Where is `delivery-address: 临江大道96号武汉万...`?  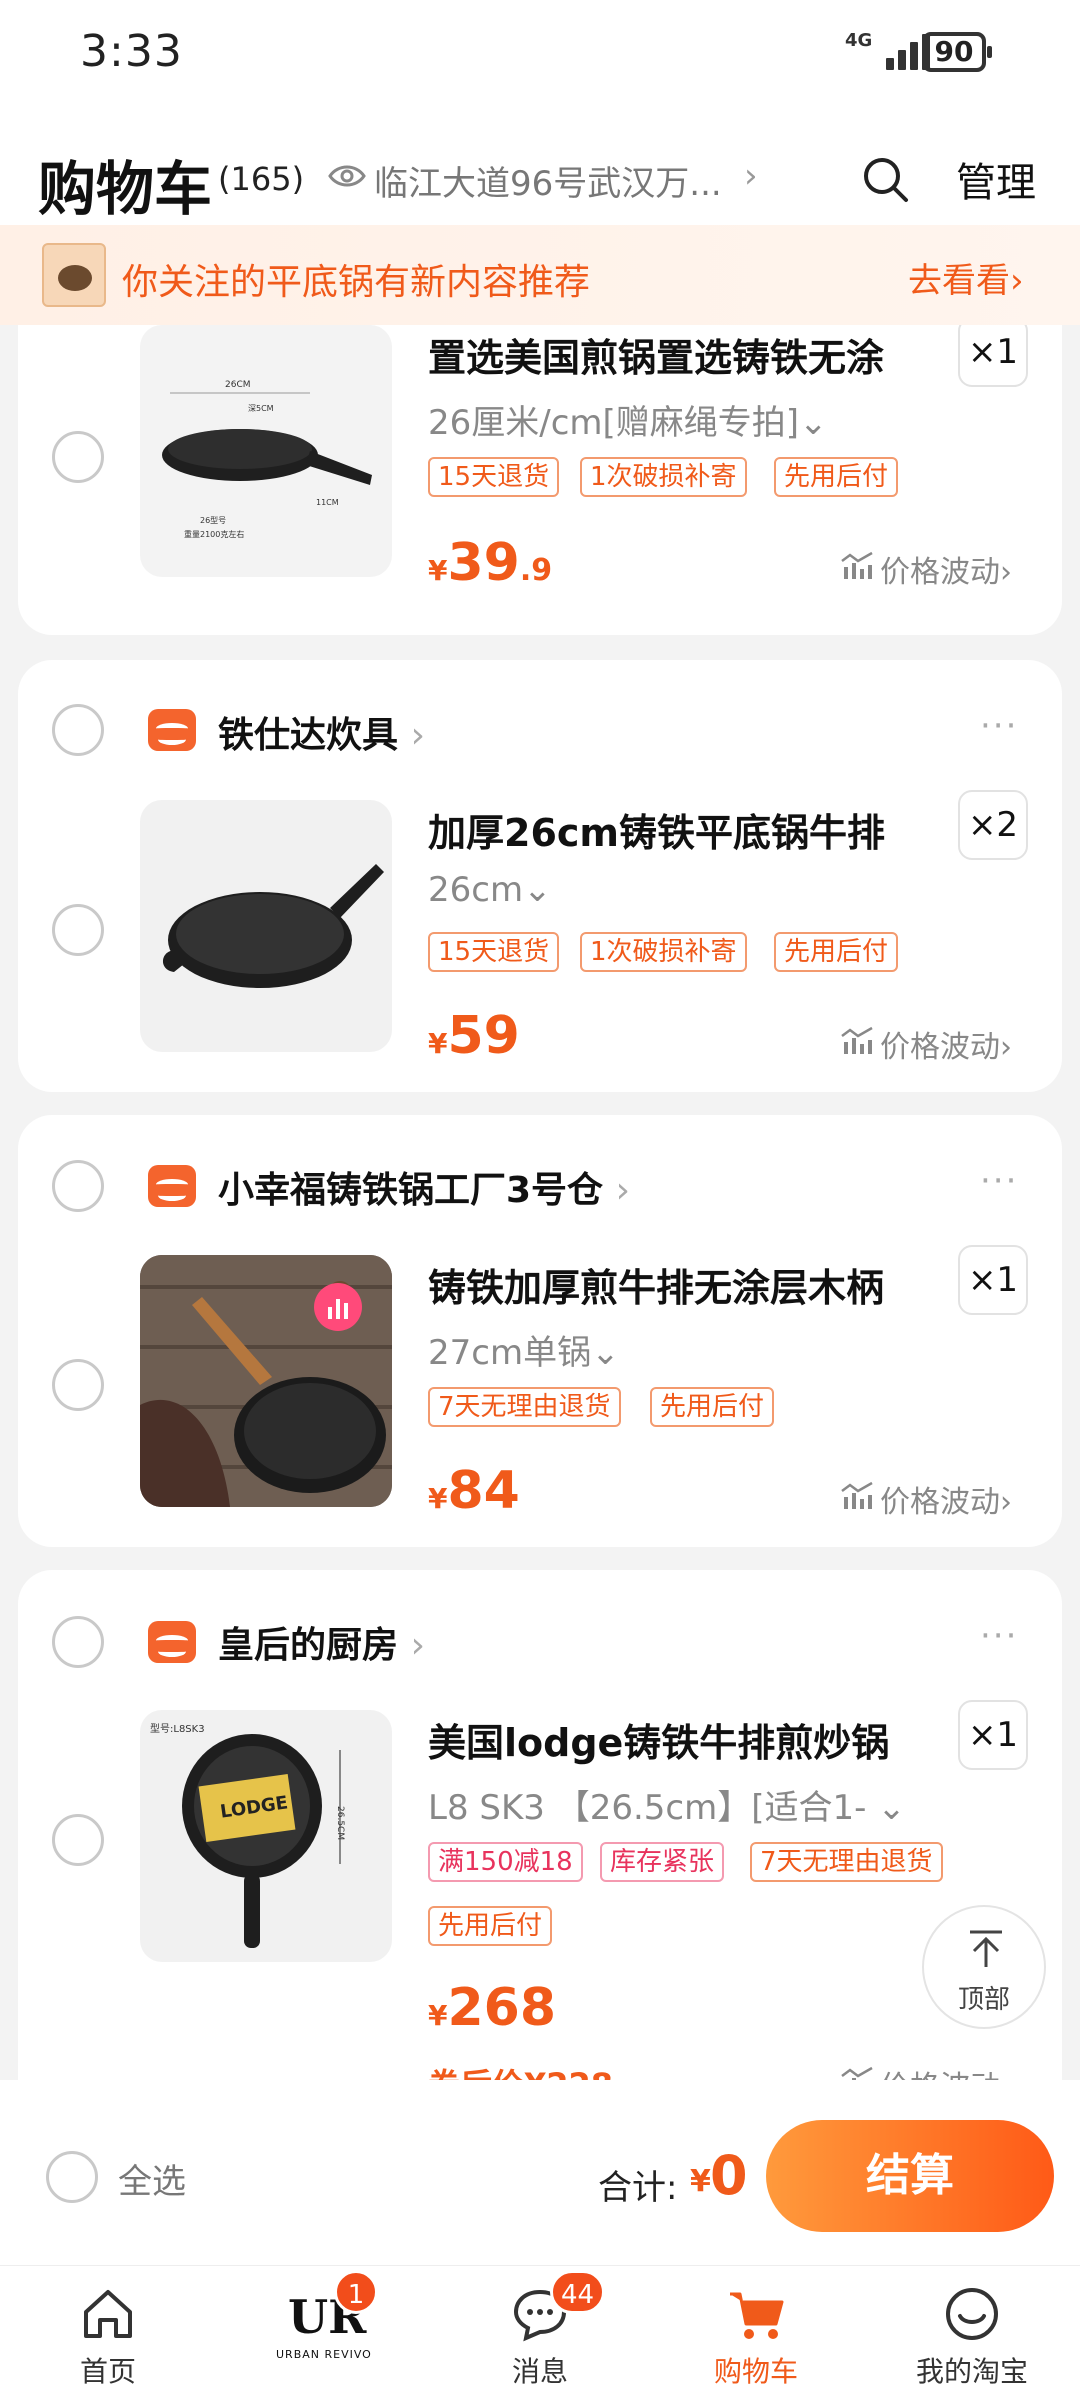 delivery-address: 临江大道96号武汉万... is located at coordinates (548, 180).